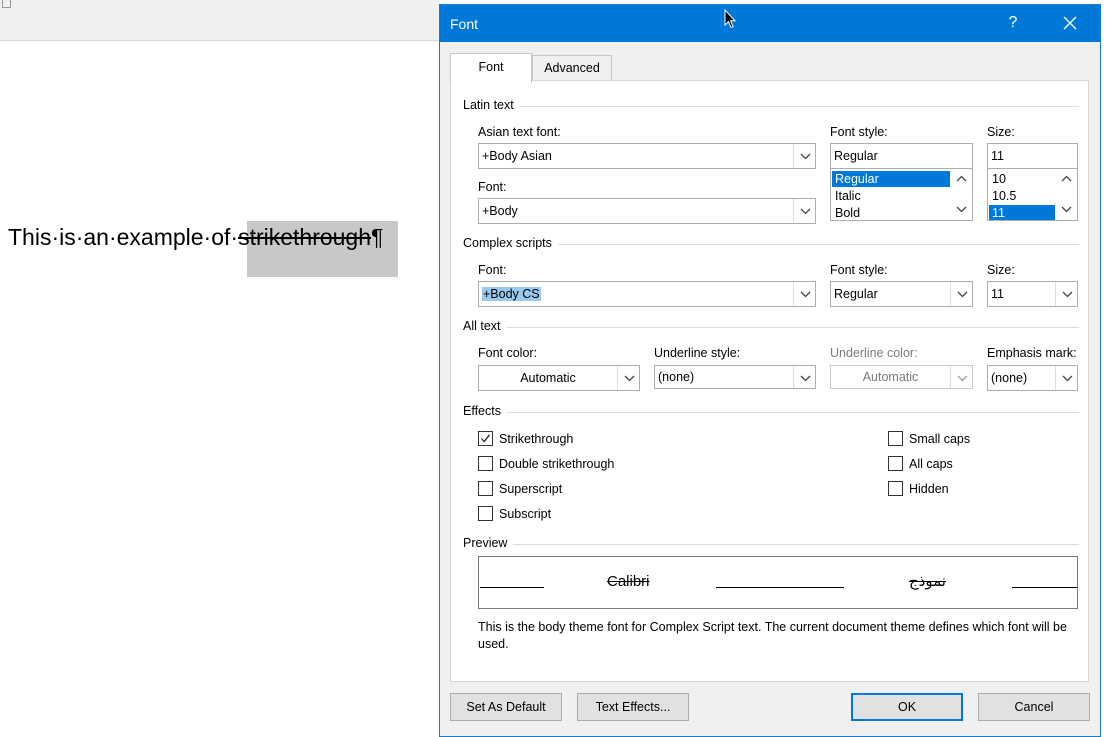 The image size is (1106, 737). Describe the element at coordinates (1032, 378) in the screenshot. I see `emphasis-mark-combo: (none)` at that location.